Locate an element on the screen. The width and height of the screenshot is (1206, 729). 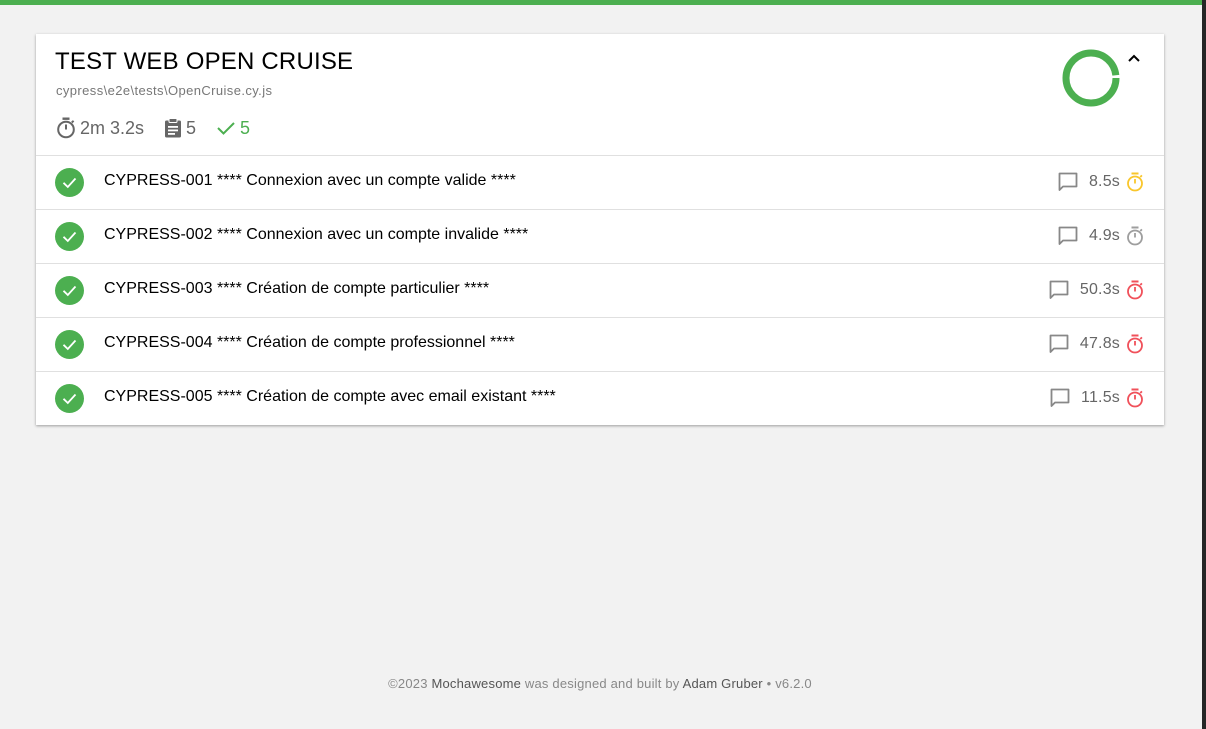
suite-passed-count-value: 5 is located at coordinates (245, 127).